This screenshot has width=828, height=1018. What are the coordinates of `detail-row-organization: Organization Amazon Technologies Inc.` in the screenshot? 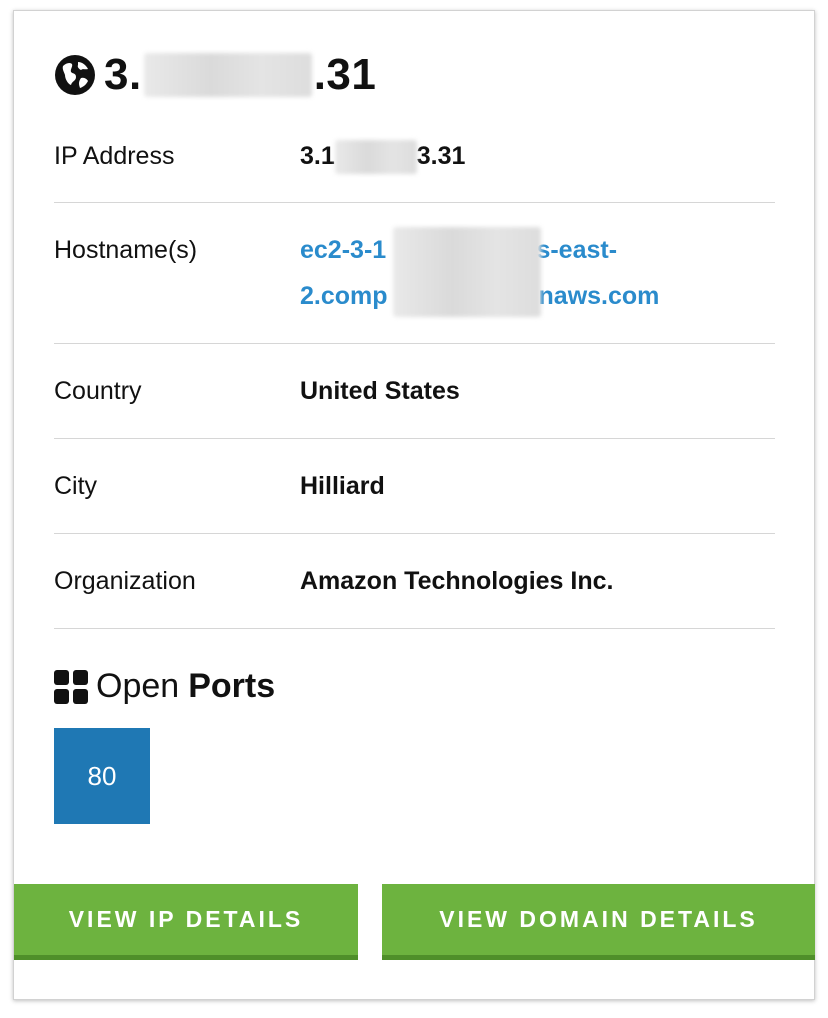 It's located at (414, 581).